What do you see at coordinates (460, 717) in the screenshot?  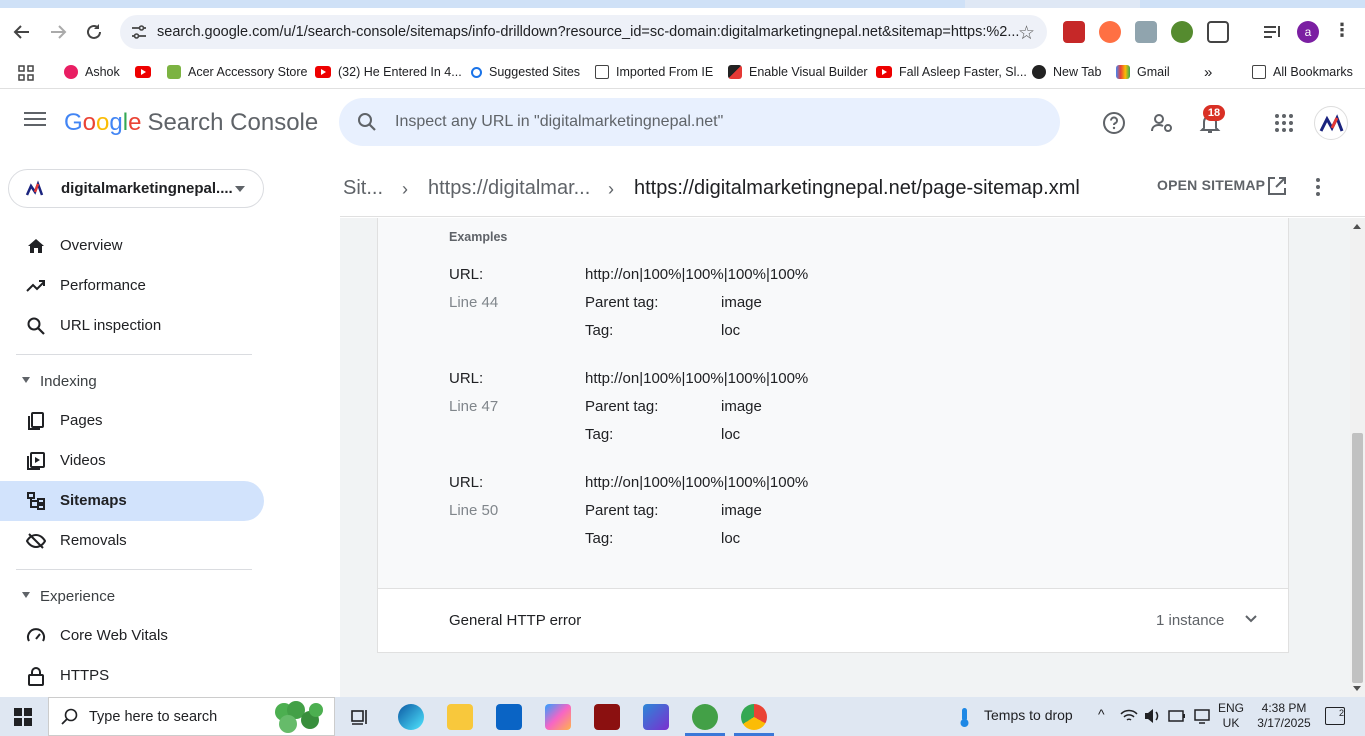 I see `file-explorer-icon` at bounding box center [460, 717].